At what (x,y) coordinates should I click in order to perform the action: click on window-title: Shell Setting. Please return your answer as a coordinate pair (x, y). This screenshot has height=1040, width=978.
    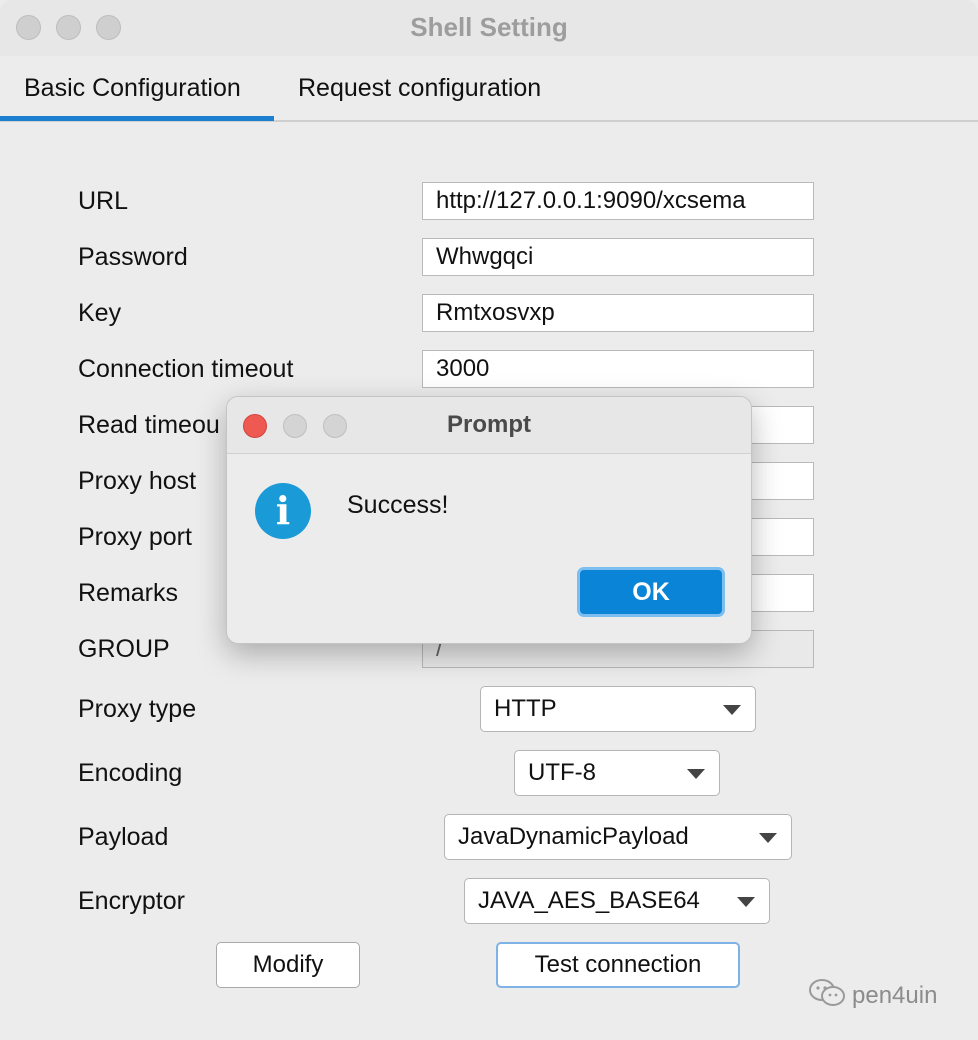
    Looking at the image, I should click on (489, 27).